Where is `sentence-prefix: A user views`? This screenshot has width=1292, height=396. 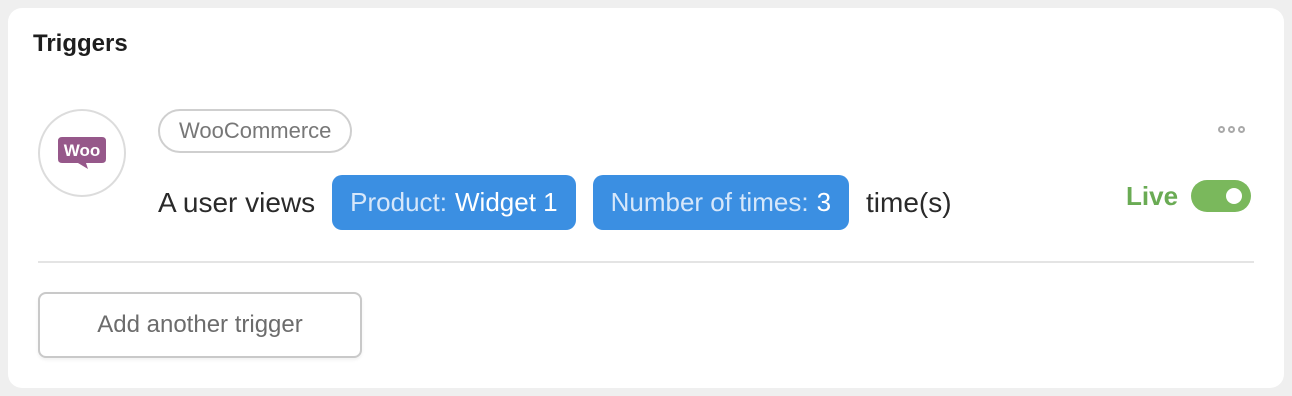 sentence-prefix: A user views is located at coordinates (237, 202).